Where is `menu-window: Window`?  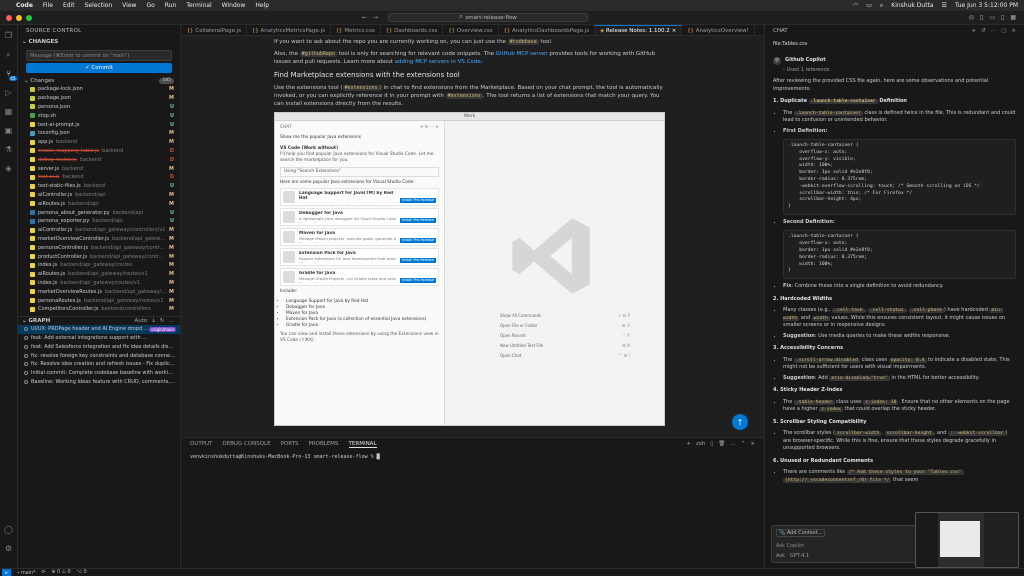
menu-window: Window is located at coordinates (234, 5).